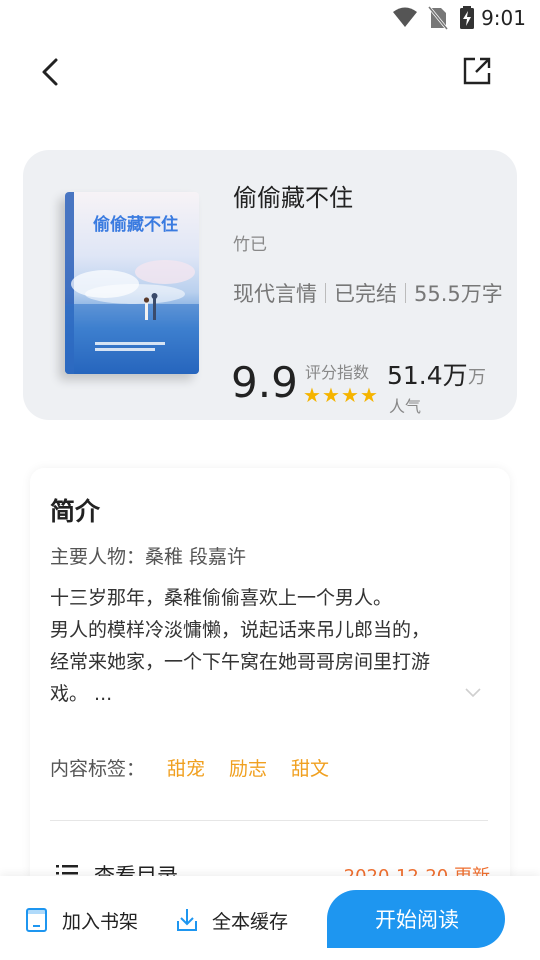  What do you see at coordinates (405, 406) in the screenshot?
I see `popularity-label: 人气` at bounding box center [405, 406].